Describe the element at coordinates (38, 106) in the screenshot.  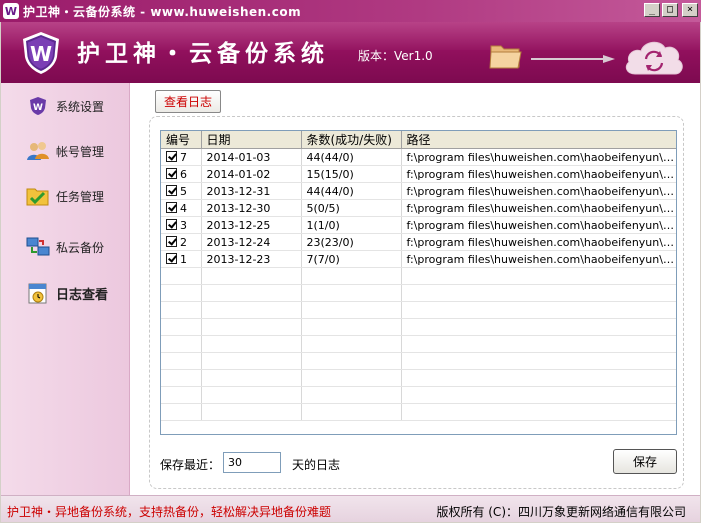
I see `system-settings-icon: W` at that location.